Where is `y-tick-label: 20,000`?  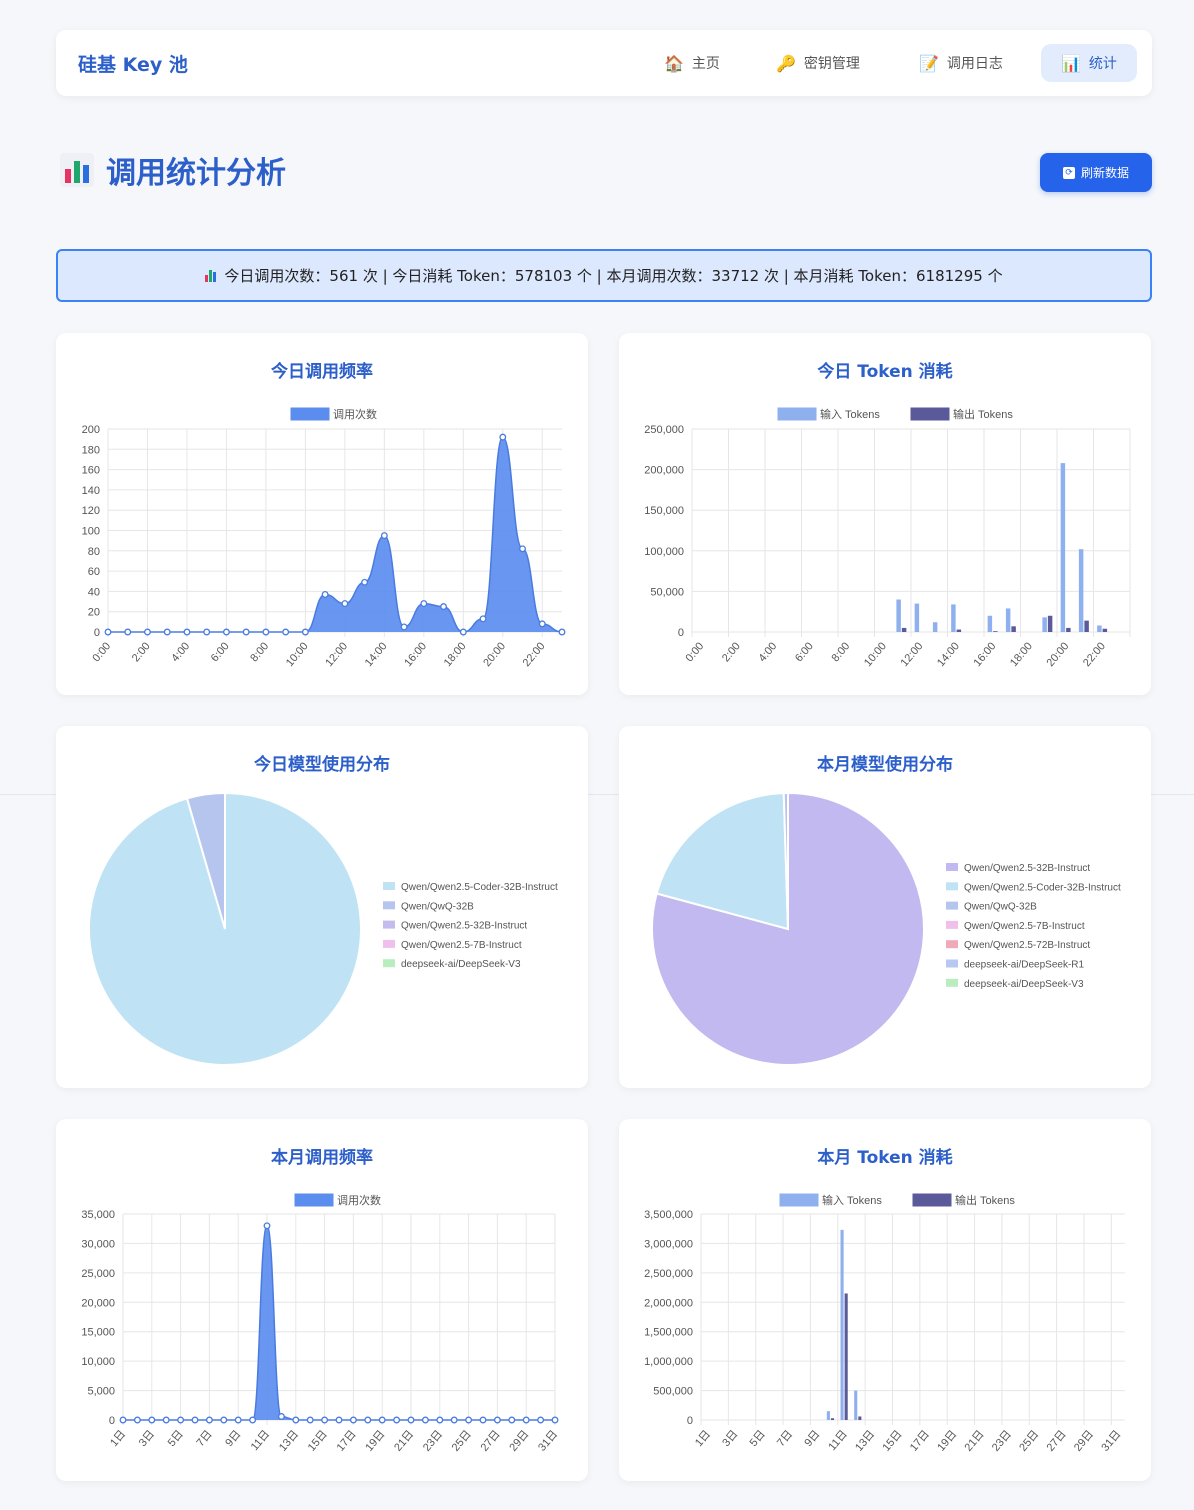
y-tick-label: 20,000 is located at coordinates (98, 1303).